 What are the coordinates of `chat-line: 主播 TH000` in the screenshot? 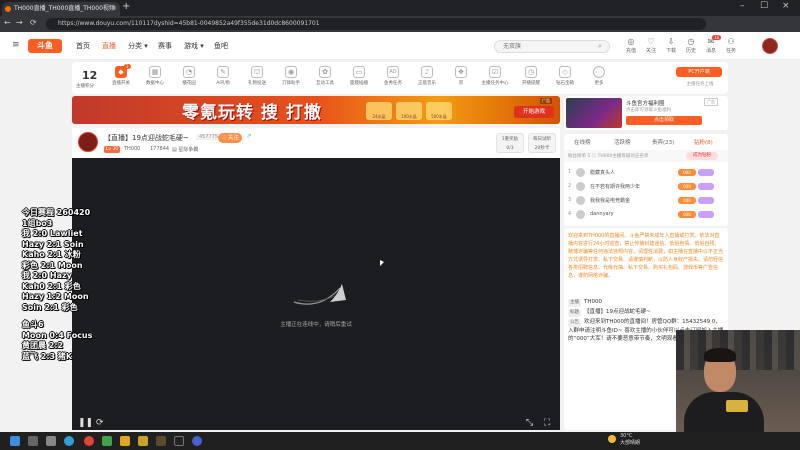 It's located at (646, 302).